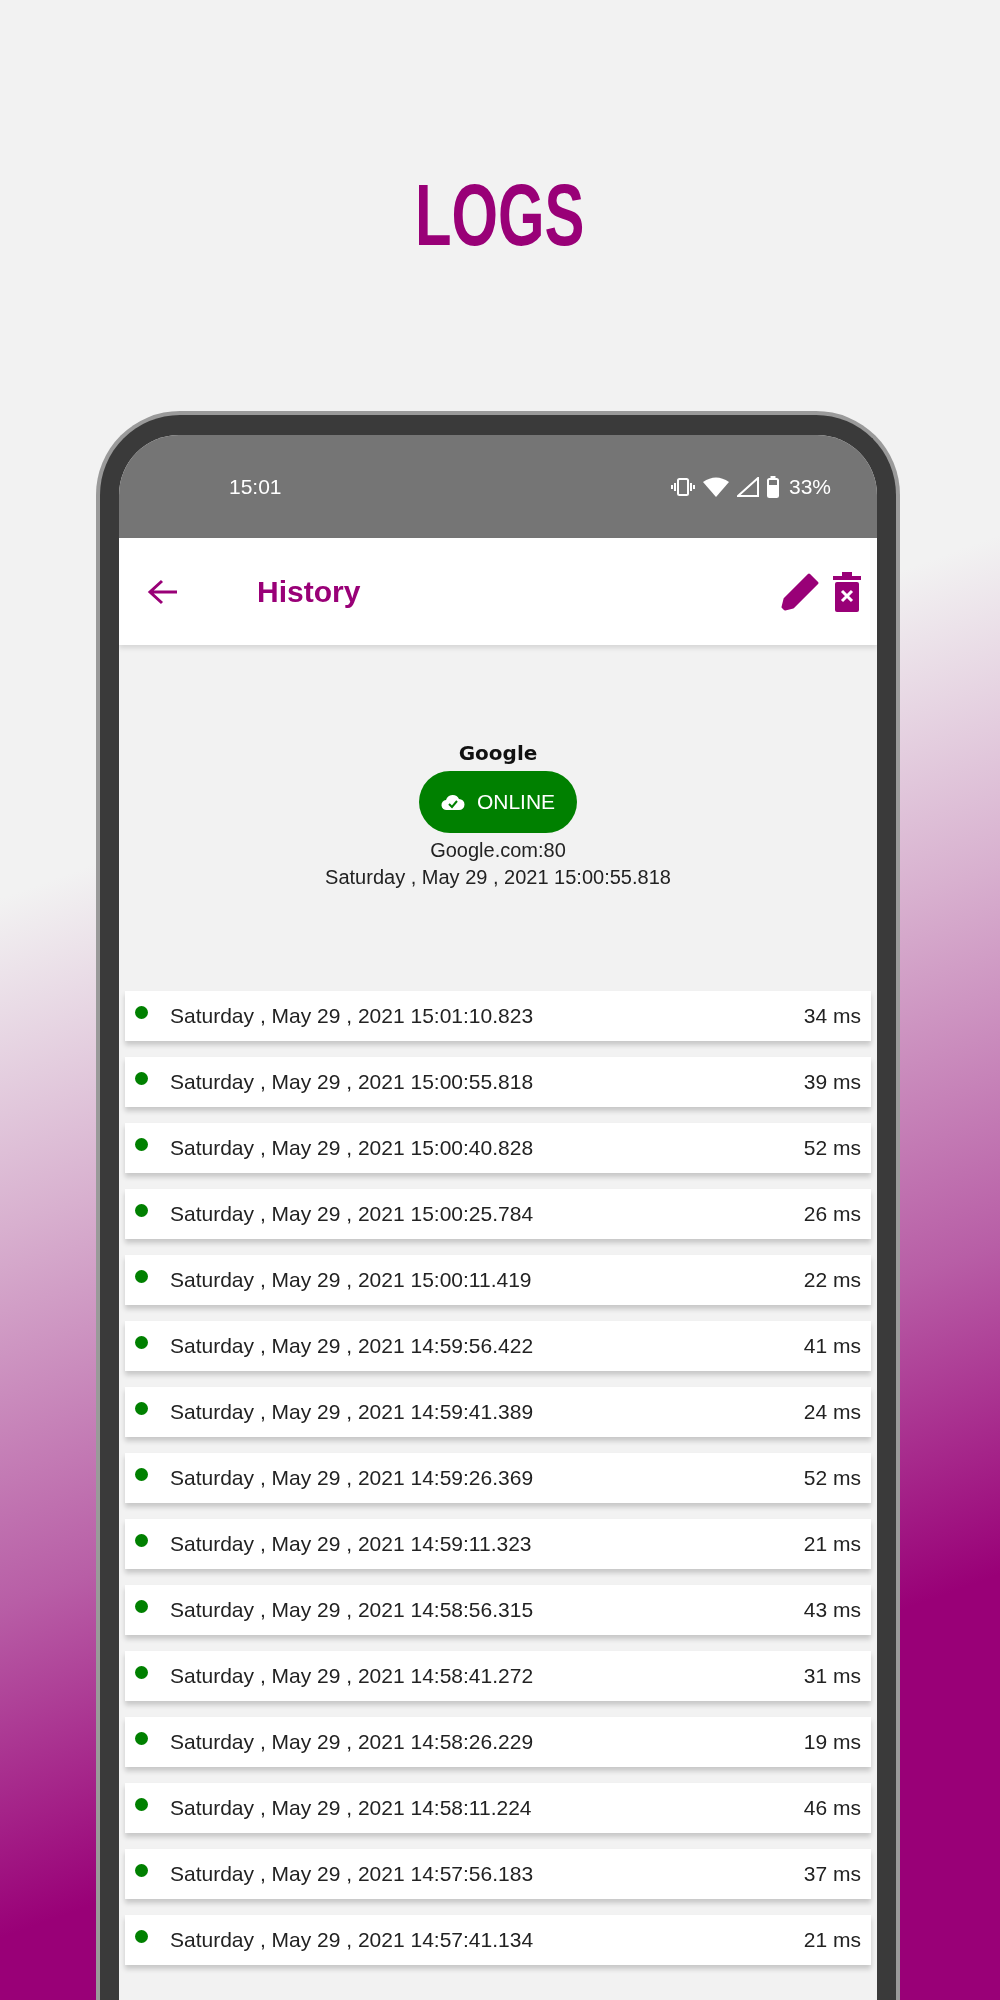 The width and height of the screenshot is (1000, 2000). I want to click on log-time: Saturday , May 29 , 2021 14:58:41.272, so click(352, 1676).